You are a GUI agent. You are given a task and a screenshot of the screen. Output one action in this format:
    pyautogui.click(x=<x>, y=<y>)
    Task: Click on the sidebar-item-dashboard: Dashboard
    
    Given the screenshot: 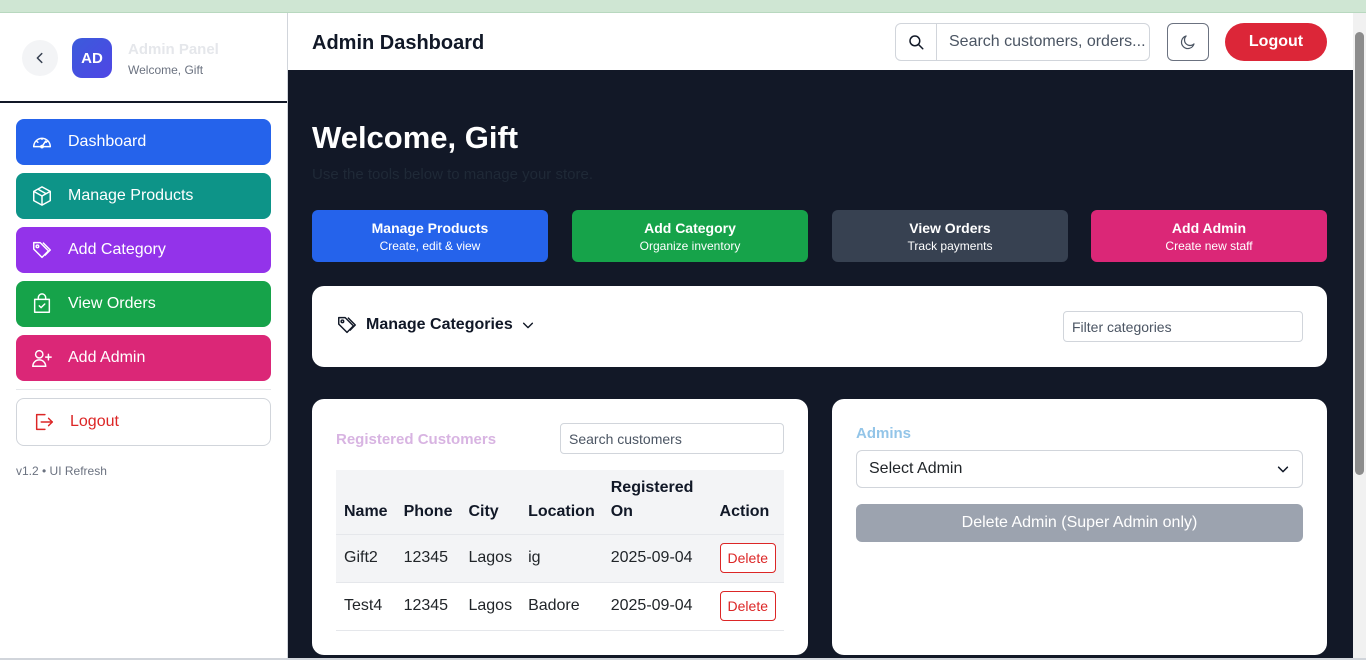 What is the action you would take?
    pyautogui.click(x=143, y=142)
    